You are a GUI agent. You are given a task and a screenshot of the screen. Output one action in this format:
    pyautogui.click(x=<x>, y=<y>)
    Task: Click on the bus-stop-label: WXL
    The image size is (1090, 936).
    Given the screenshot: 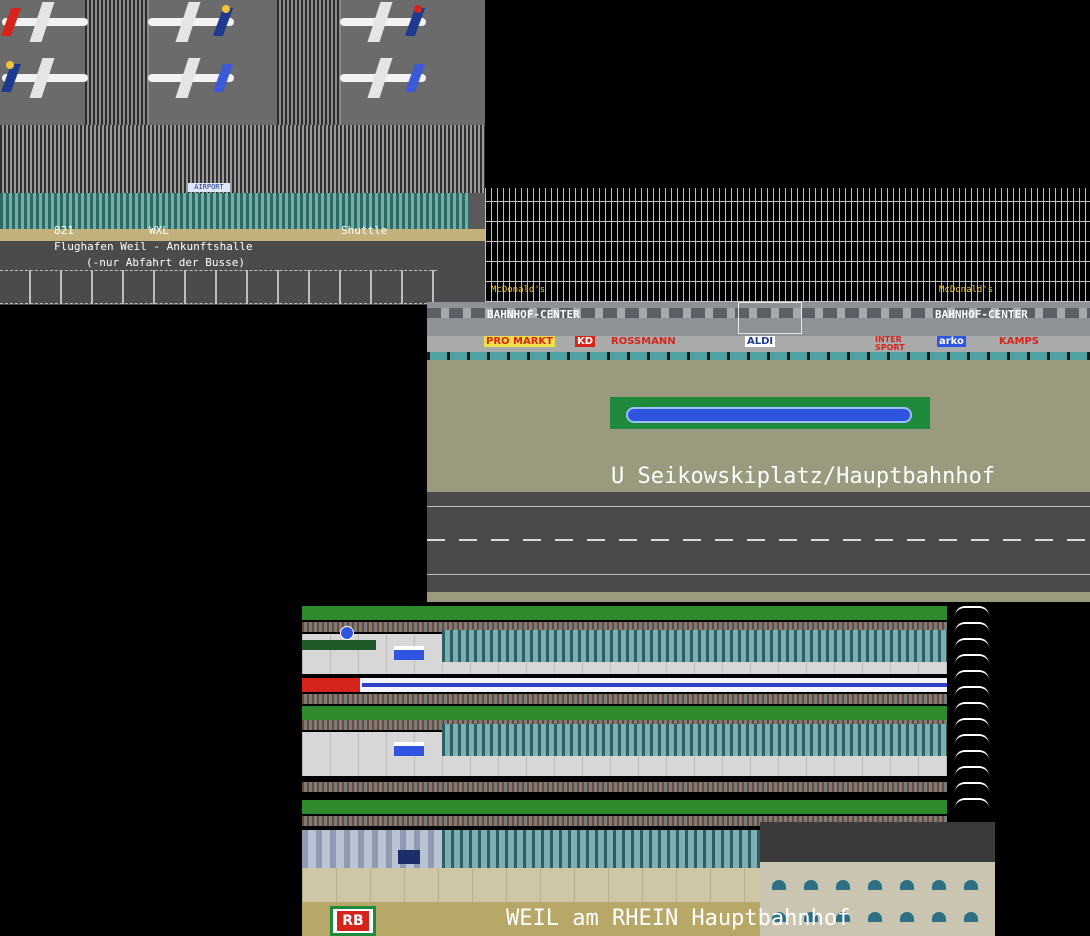 What is the action you would take?
    pyautogui.click(x=159, y=230)
    